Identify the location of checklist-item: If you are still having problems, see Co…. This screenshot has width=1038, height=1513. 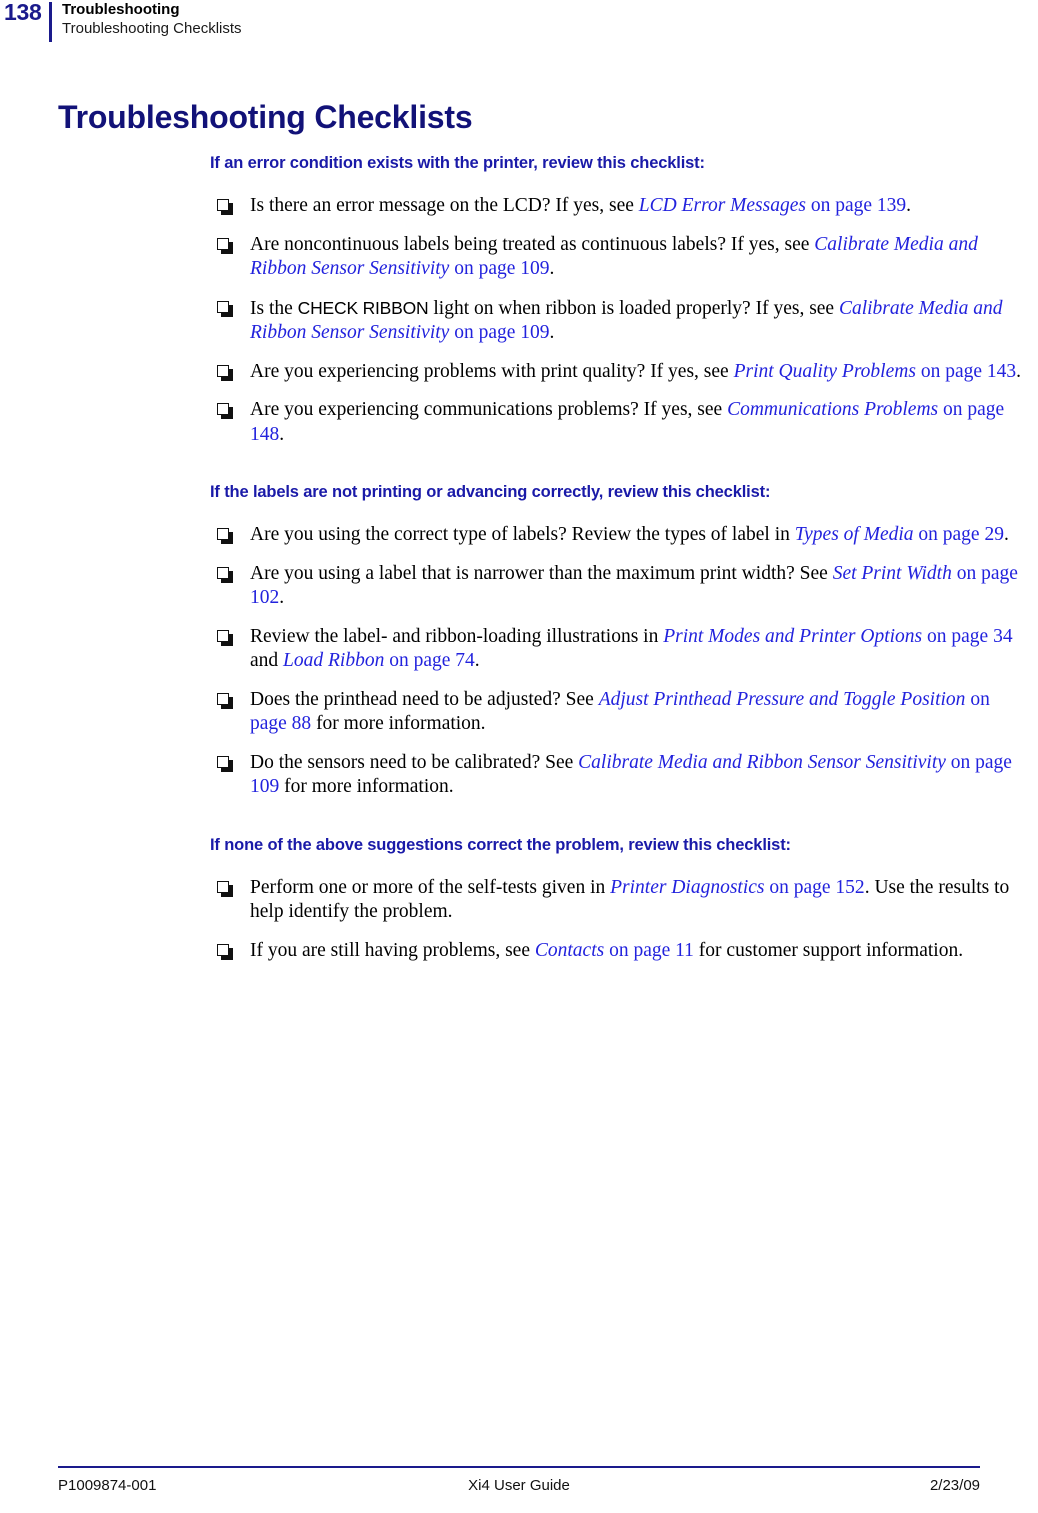
(619, 951).